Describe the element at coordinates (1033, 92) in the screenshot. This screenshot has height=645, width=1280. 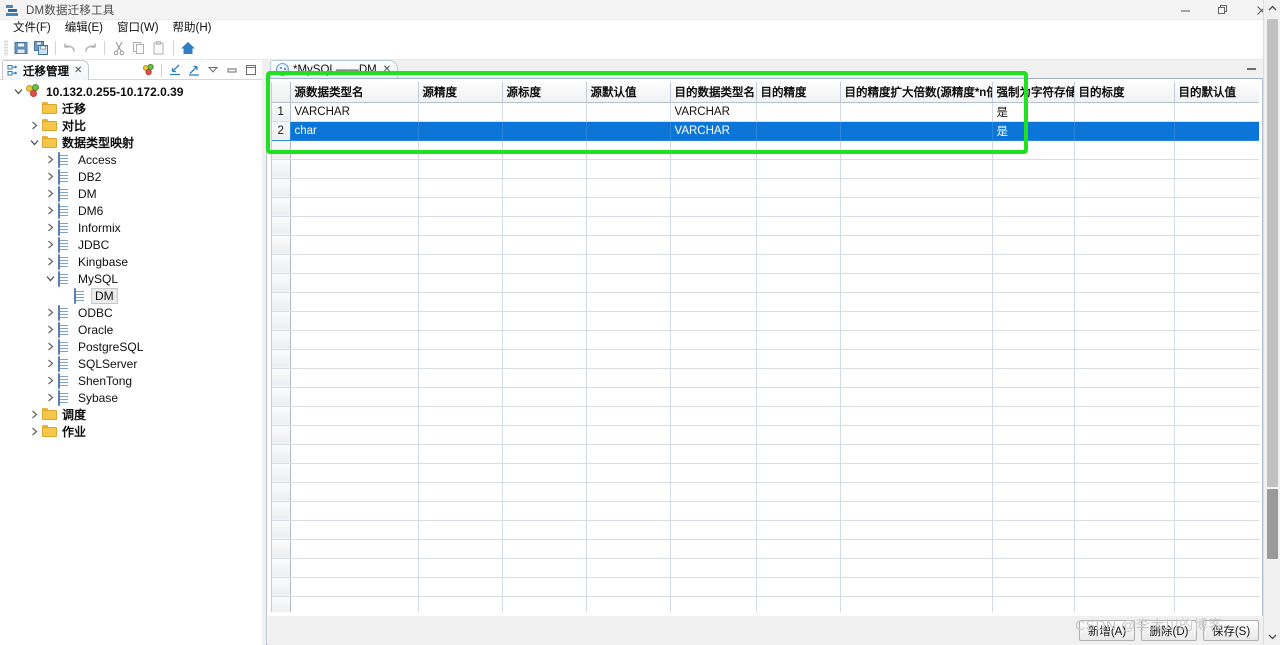
I see `column-header: 强制为字符存储` at that location.